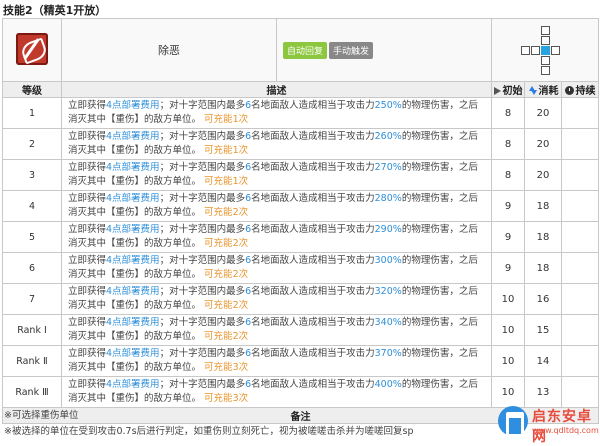 The width and height of the screenshot is (600, 446). What do you see at coordinates (32, 299) in the screenshot?
I see `level-cell: 7` at bounding box center [32, 299].